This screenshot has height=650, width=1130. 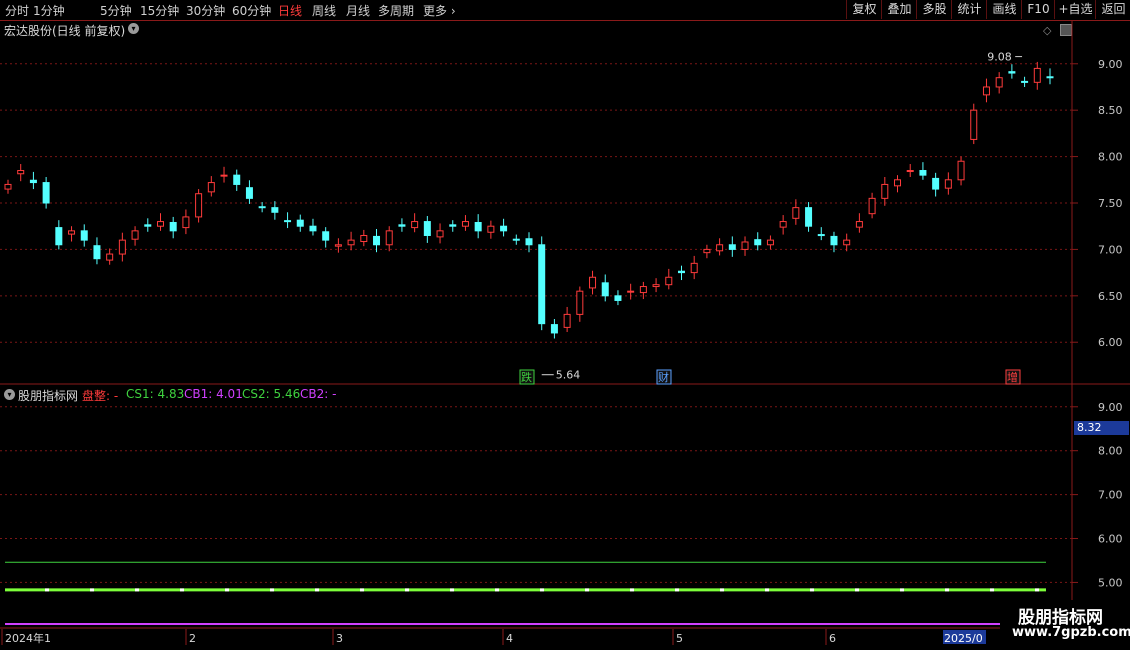 What do you see at coordinates (116, 10) in the screenshot?
I see `period-tab-2: 5分钟` at bounding box center [116, 10].